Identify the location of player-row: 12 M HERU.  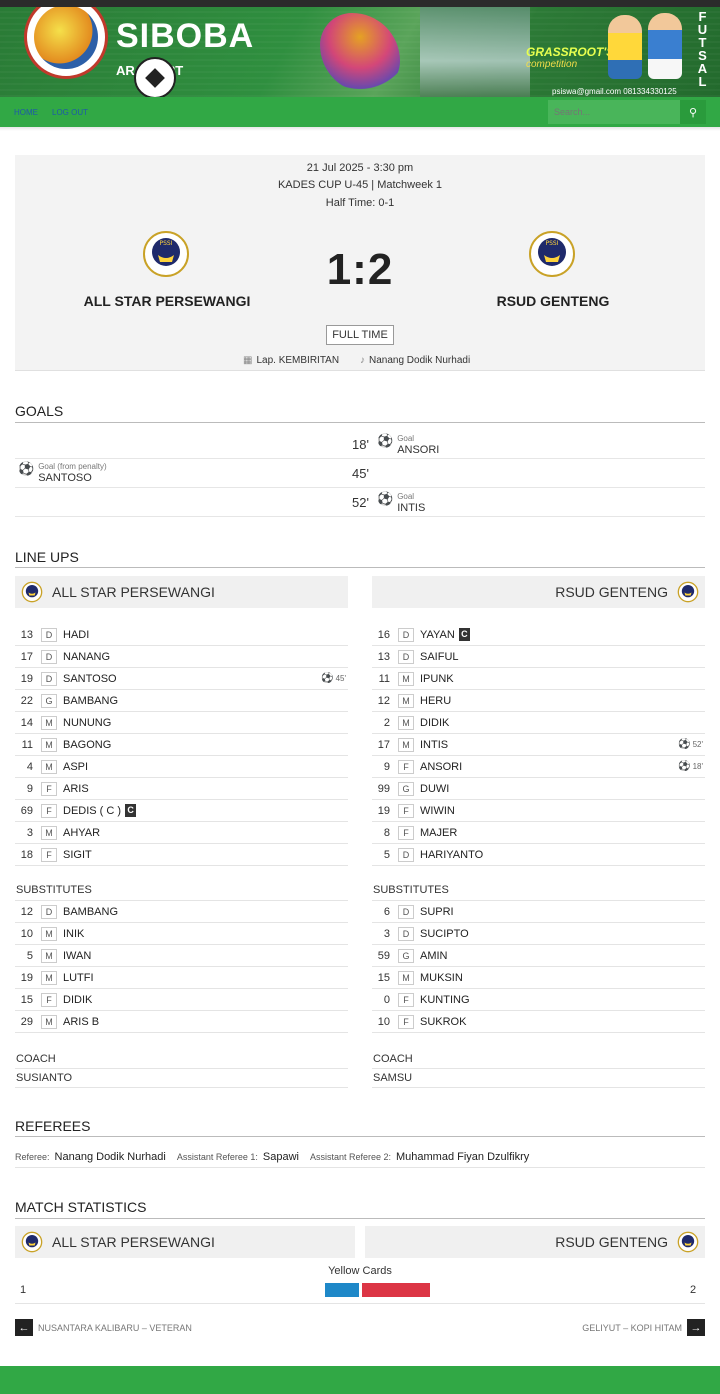
(538, 701).